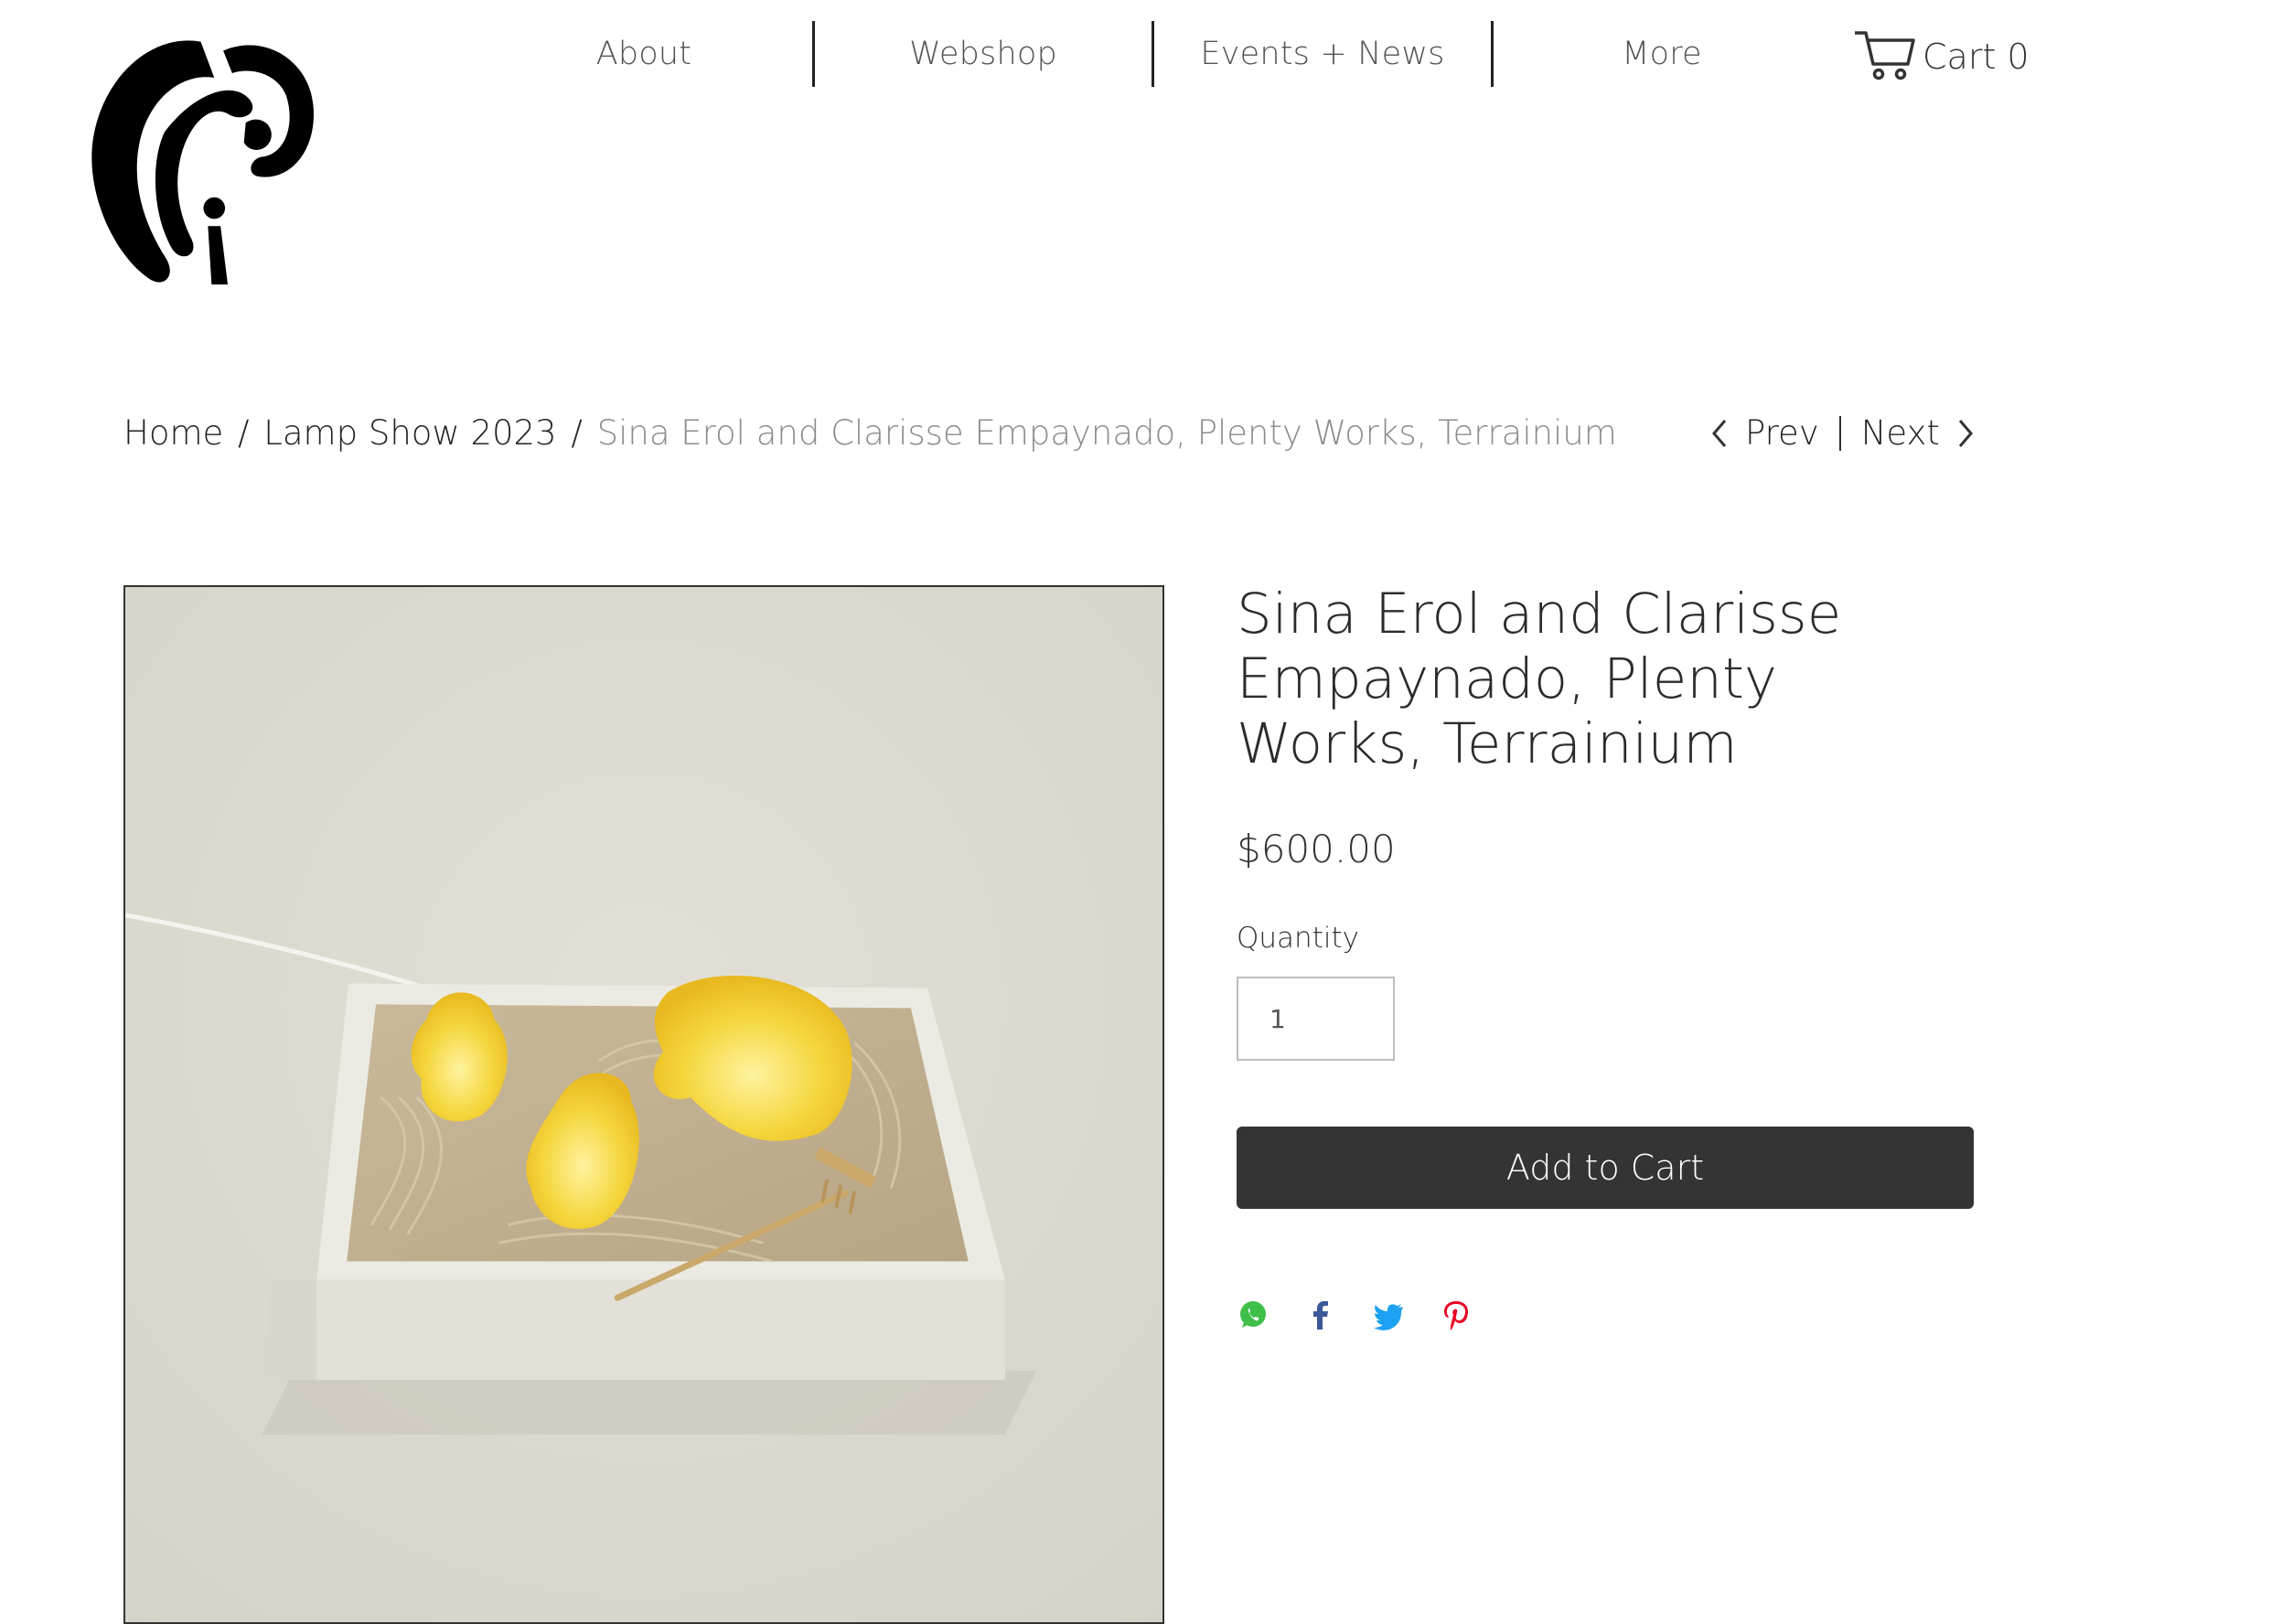 The width and height of the screenshot is (2271, 1624). What do you see at coordinates (1253, 1314) in the screenshot?
I see `whatsapp-icon` at bounding box center [1253, 1314].